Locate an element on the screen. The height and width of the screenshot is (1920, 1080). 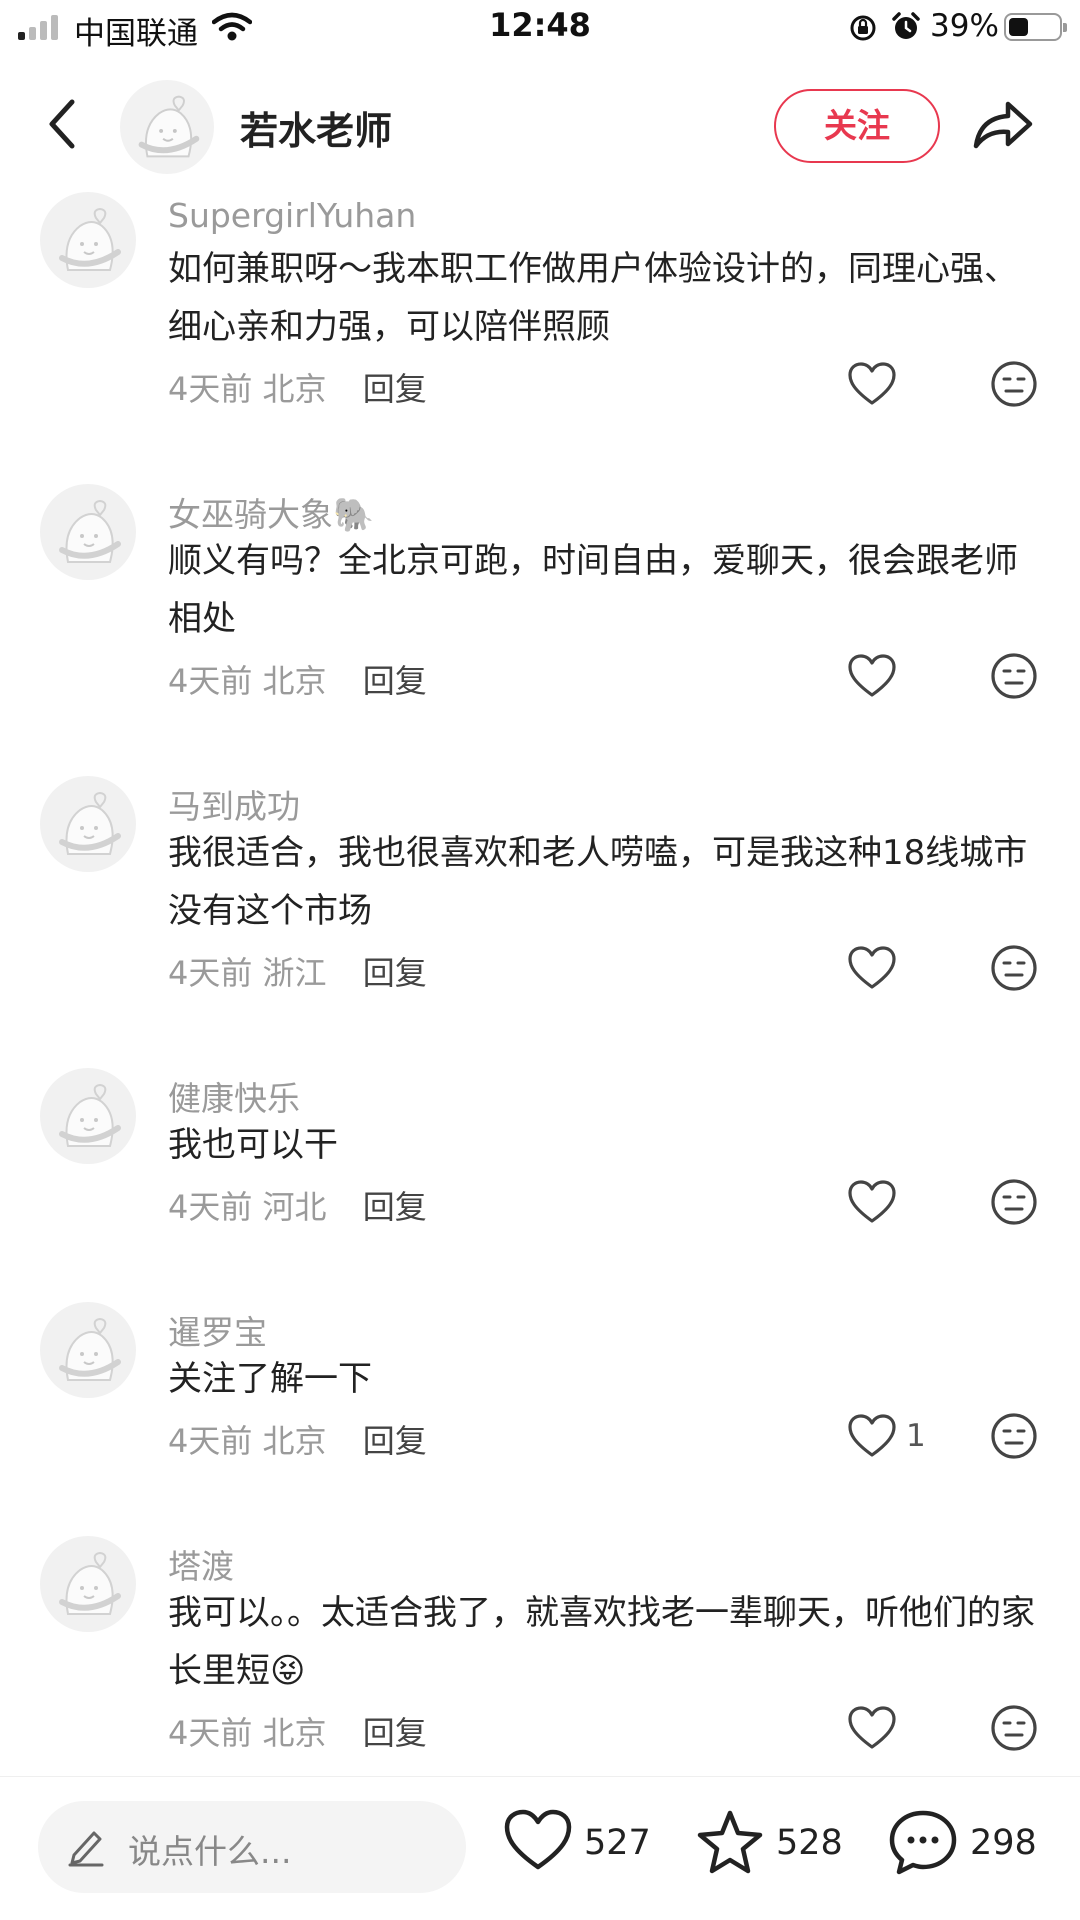
comment-meta: 4天前 浙江 回复 is located at coordinates (297, 971).